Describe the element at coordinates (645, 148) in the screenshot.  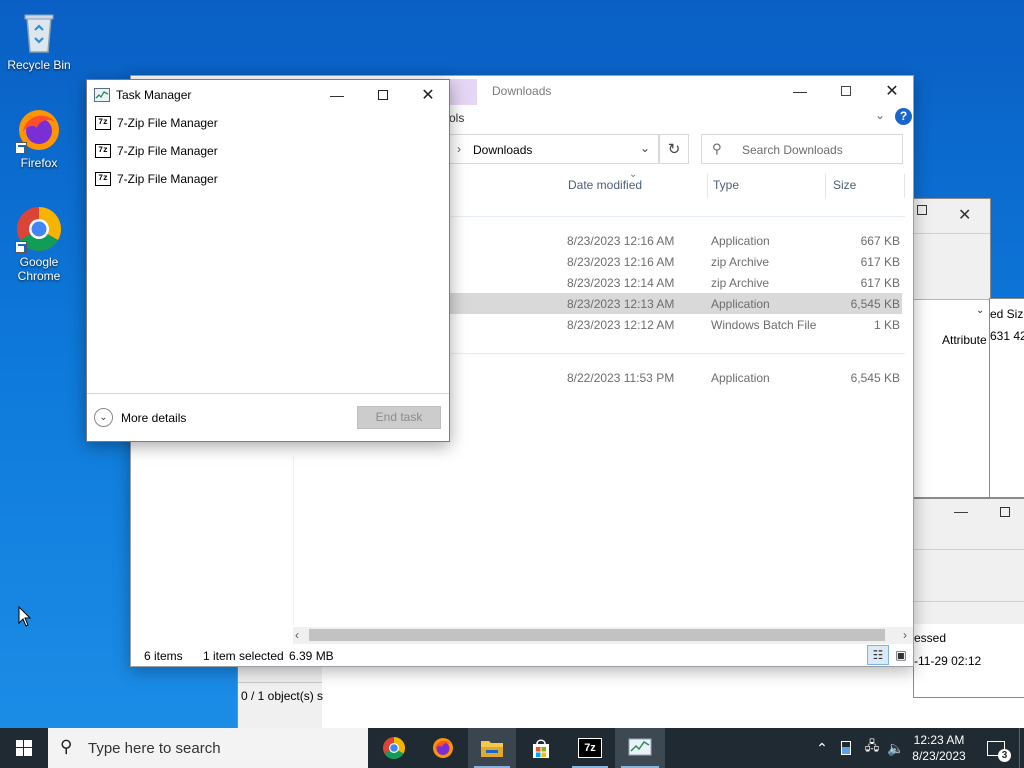
I see `address-dropdown-icon: ⌄` at that location.